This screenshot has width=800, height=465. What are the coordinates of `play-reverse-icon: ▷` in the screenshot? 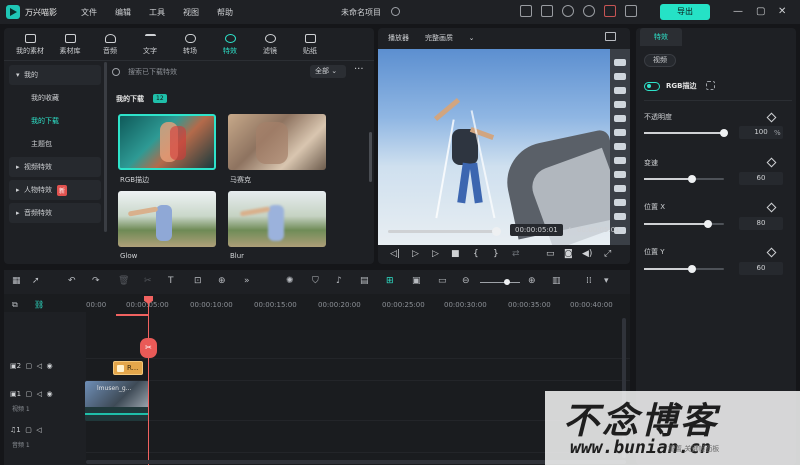 It's located at (415, 254).